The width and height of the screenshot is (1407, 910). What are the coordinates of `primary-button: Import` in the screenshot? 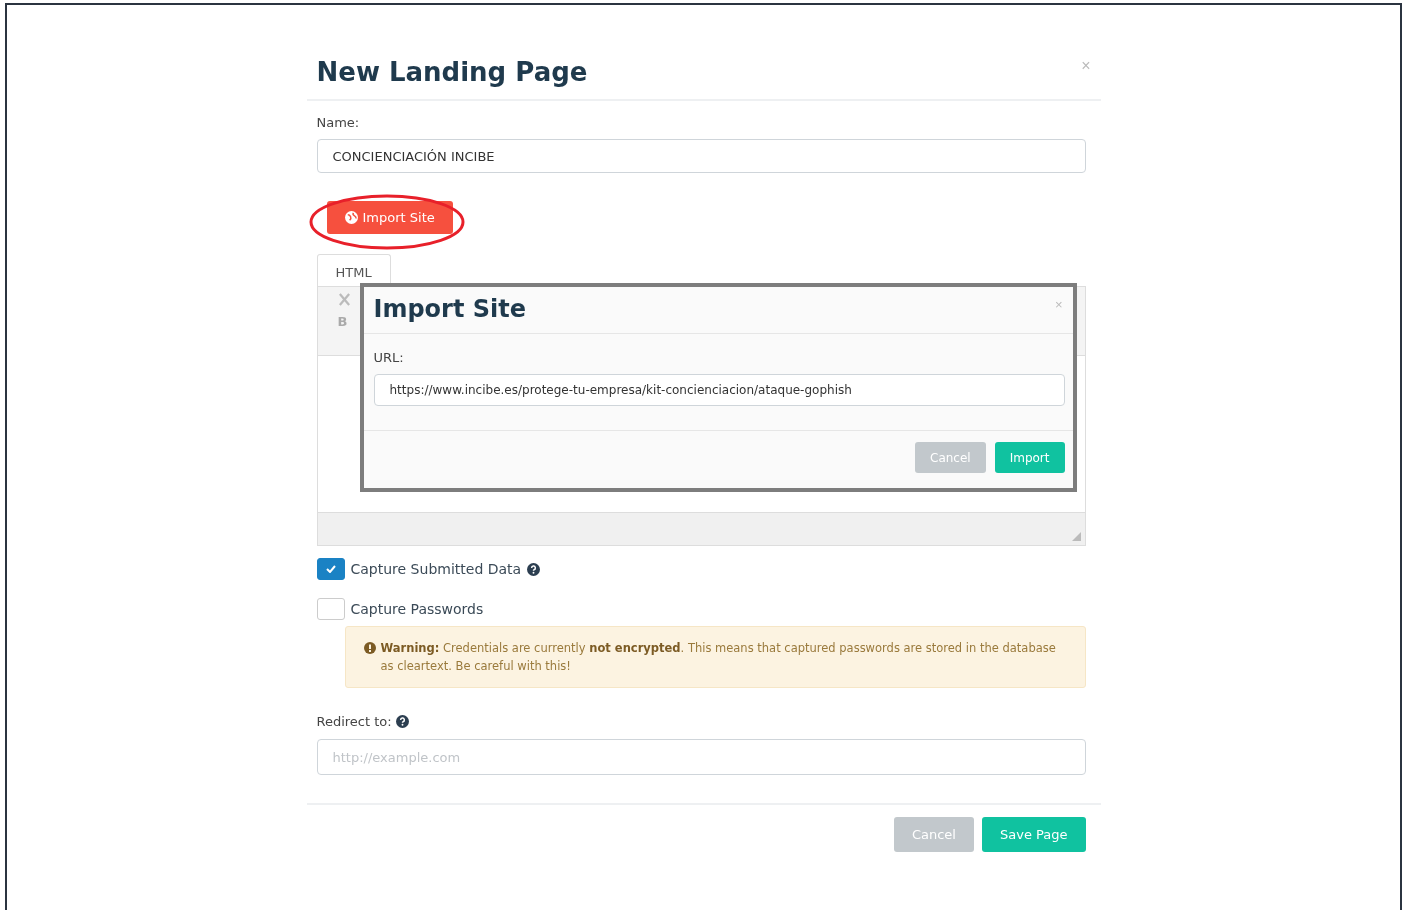 It's located at (1029, 457).